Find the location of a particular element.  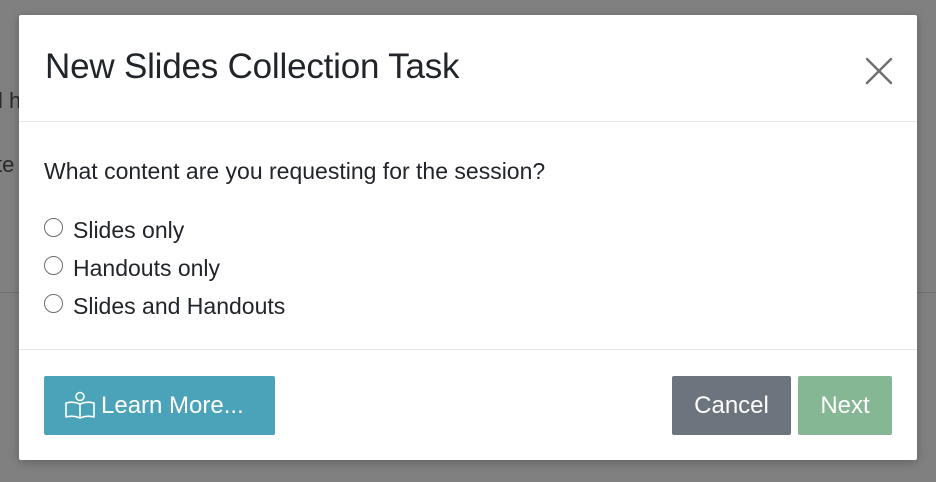

radio-label: Slides and Handouts is located at coordinates (179, 305).